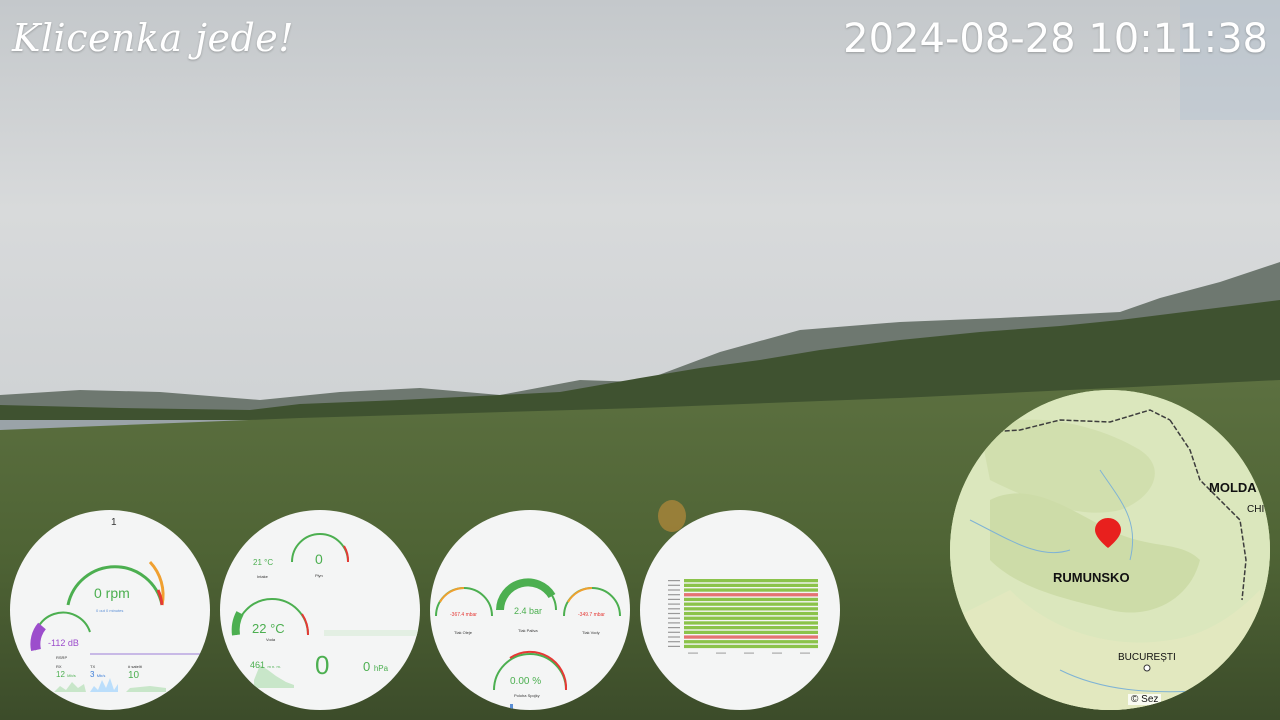 This screenshot has height=720, width=1280. I want to click on tx-sparkline, so click(104, 685).